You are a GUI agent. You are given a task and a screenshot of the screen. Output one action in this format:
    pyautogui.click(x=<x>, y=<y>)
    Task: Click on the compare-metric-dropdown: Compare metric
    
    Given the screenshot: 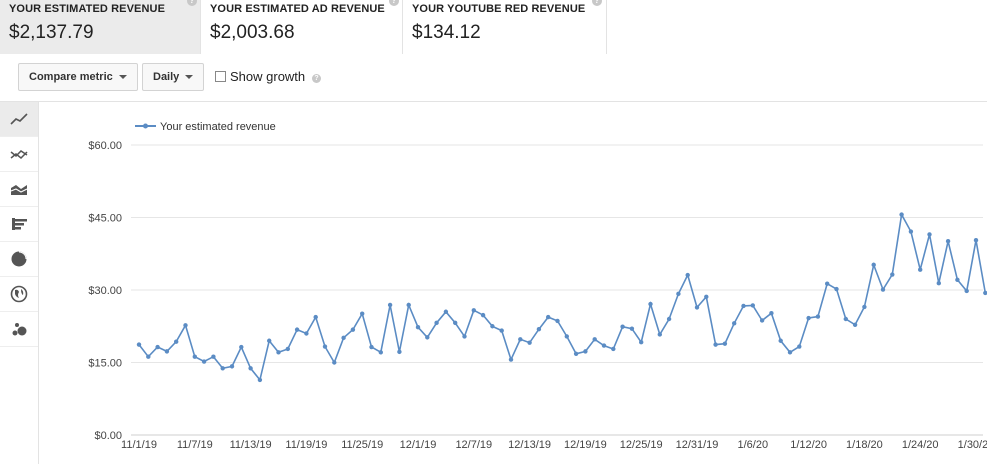 What is the action you would take?
    pyautogui.click(x=78, y=77)
    